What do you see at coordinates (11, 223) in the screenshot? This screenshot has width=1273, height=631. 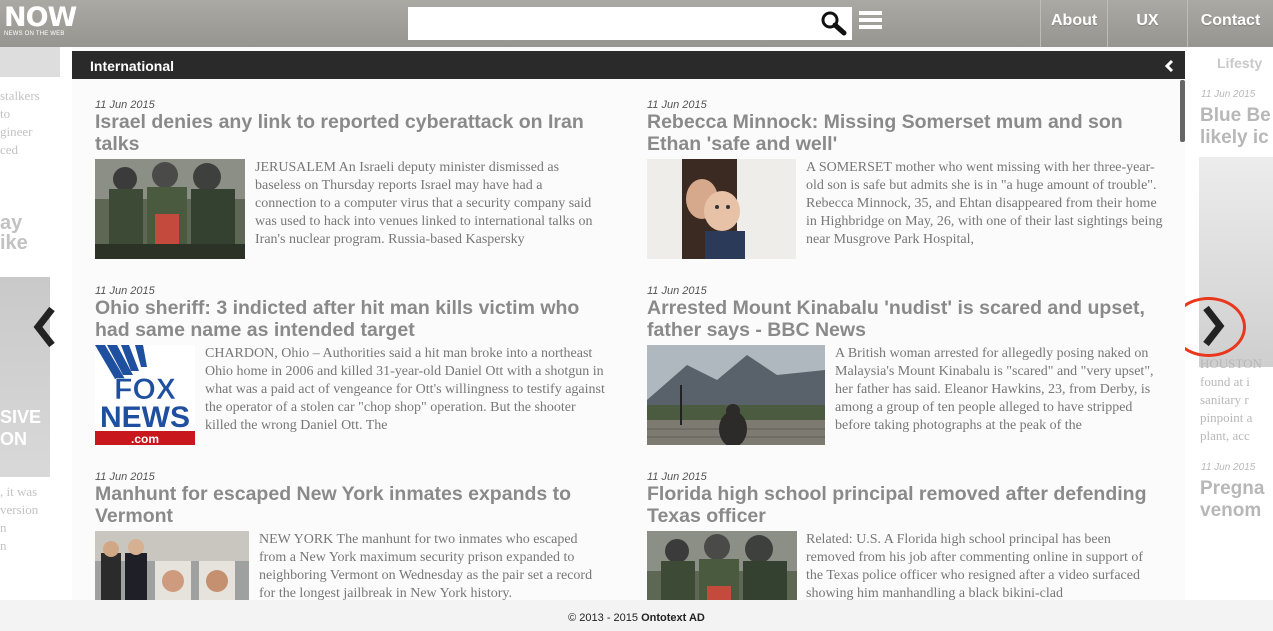 I see `prev-title-line: ay` at bounding box center [11, 223].